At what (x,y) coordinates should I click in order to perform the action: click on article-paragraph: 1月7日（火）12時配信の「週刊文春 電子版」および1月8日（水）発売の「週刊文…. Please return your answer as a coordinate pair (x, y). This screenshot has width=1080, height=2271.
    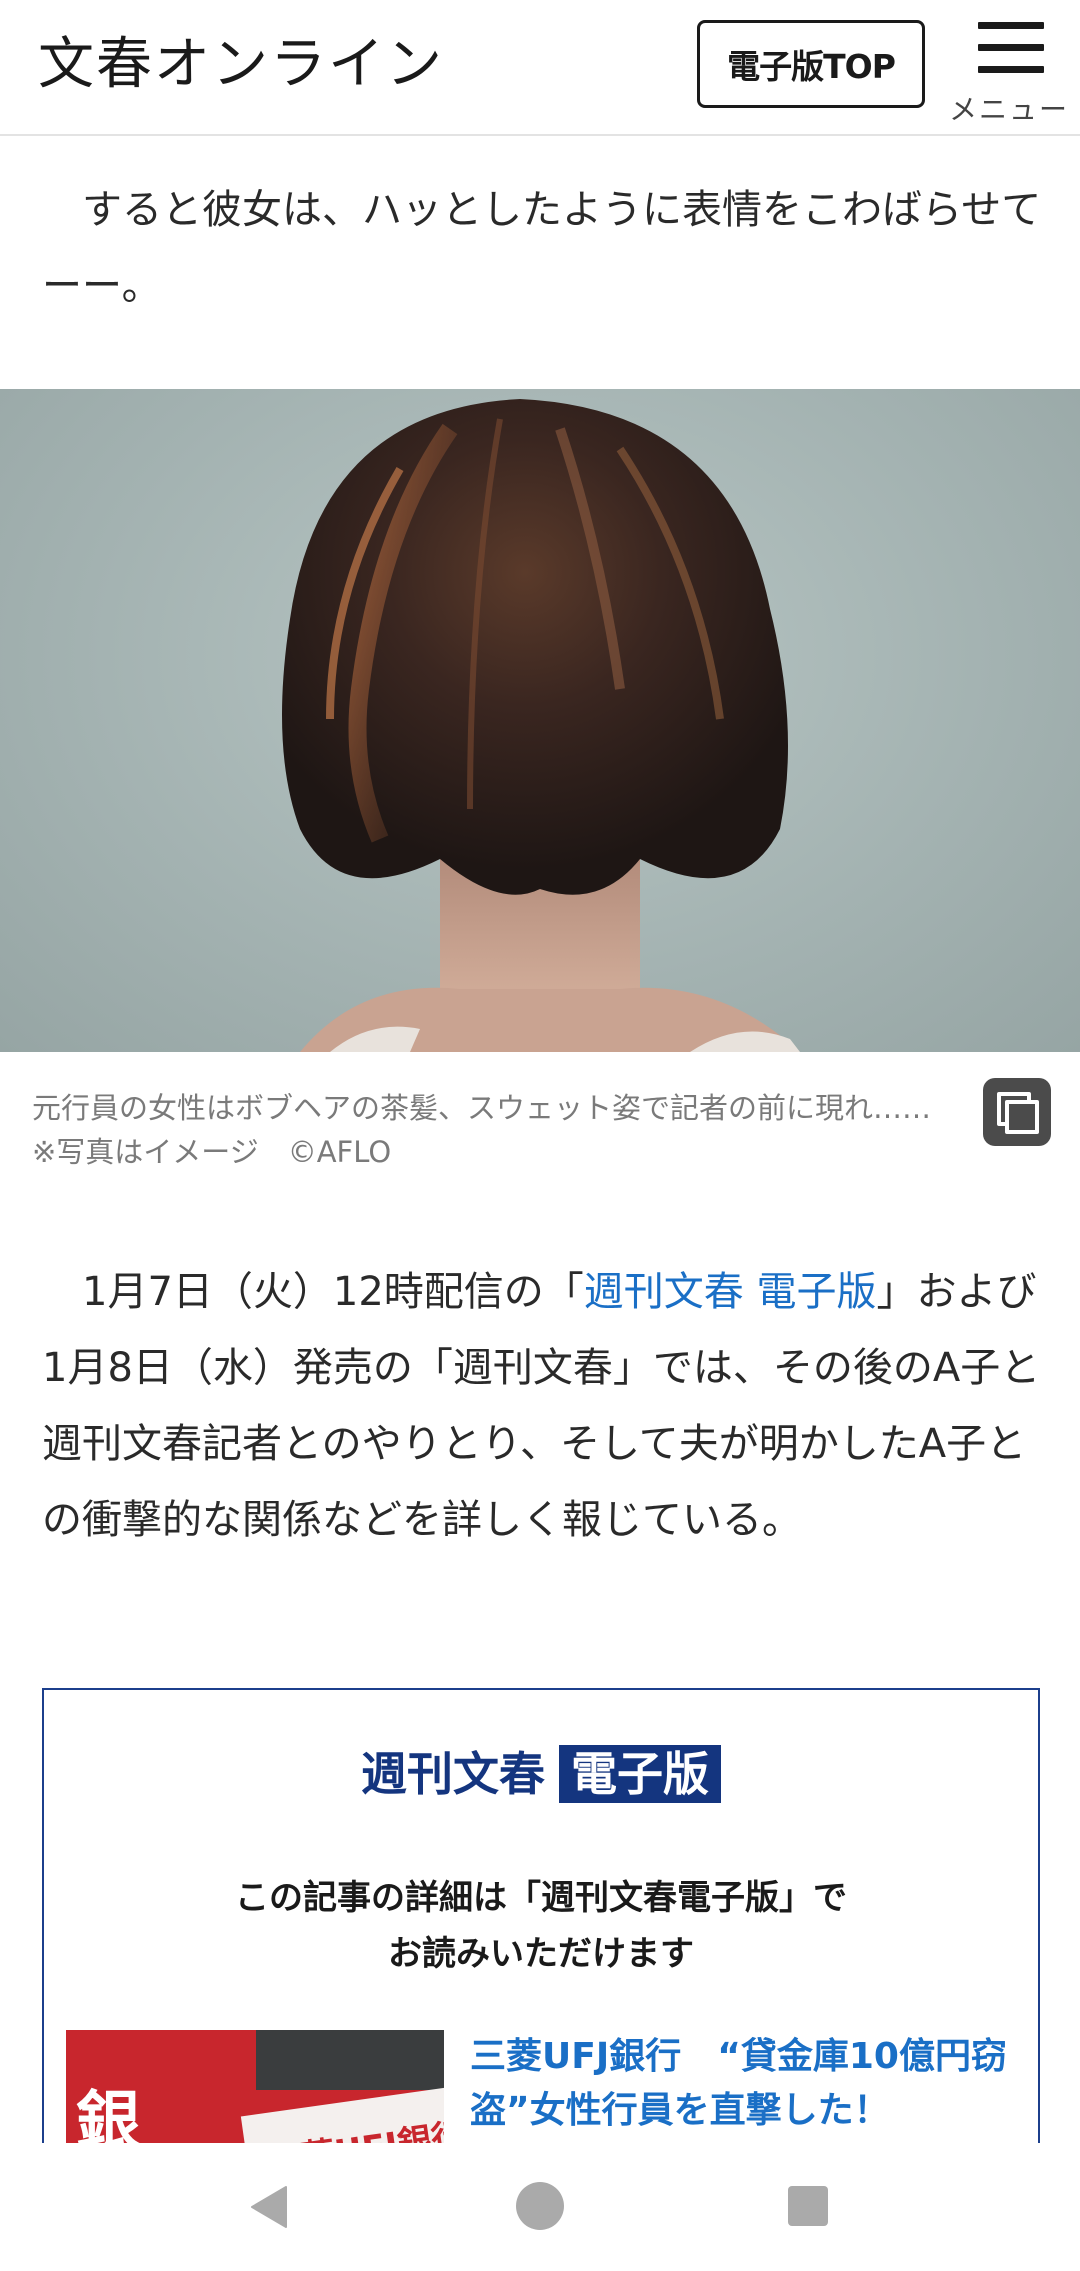
    Looking at the image, I should click on (542, 1406).